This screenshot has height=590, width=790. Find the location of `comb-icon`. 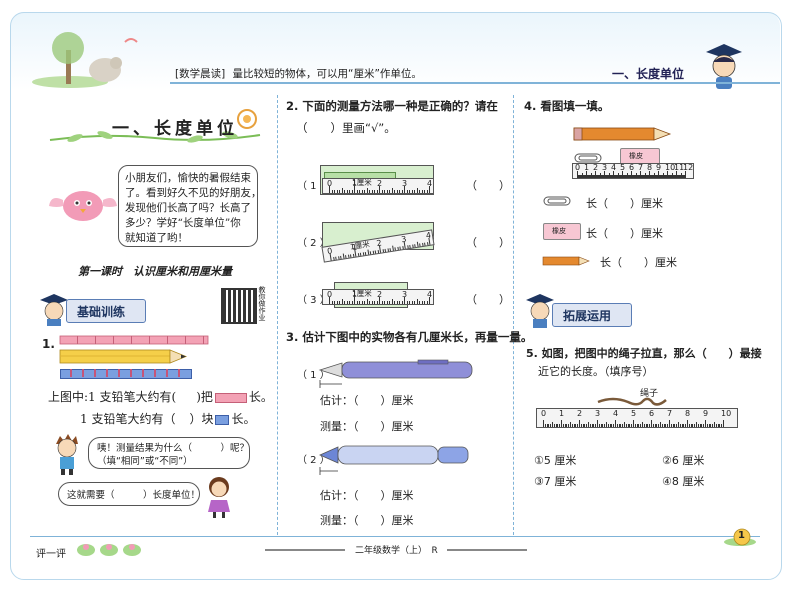

comb-icon is located at coordinates (230, 397).